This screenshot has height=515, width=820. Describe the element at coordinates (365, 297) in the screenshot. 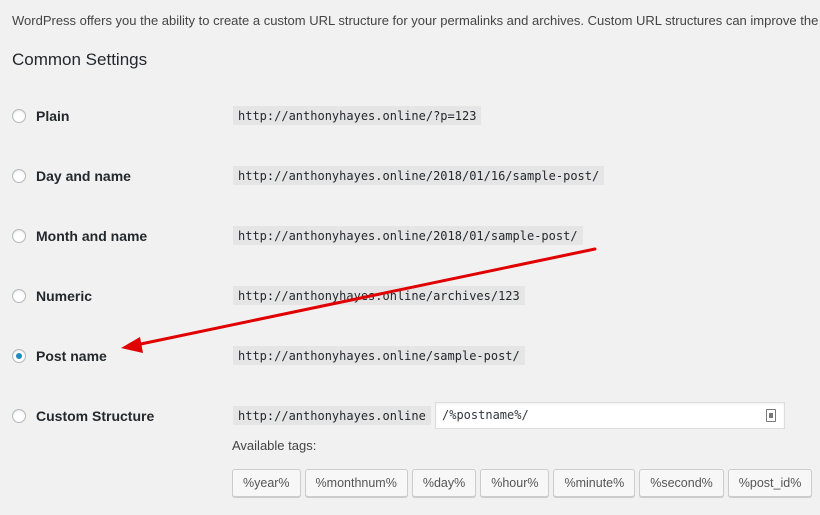

I see `annotation-arrow-line` at that location.